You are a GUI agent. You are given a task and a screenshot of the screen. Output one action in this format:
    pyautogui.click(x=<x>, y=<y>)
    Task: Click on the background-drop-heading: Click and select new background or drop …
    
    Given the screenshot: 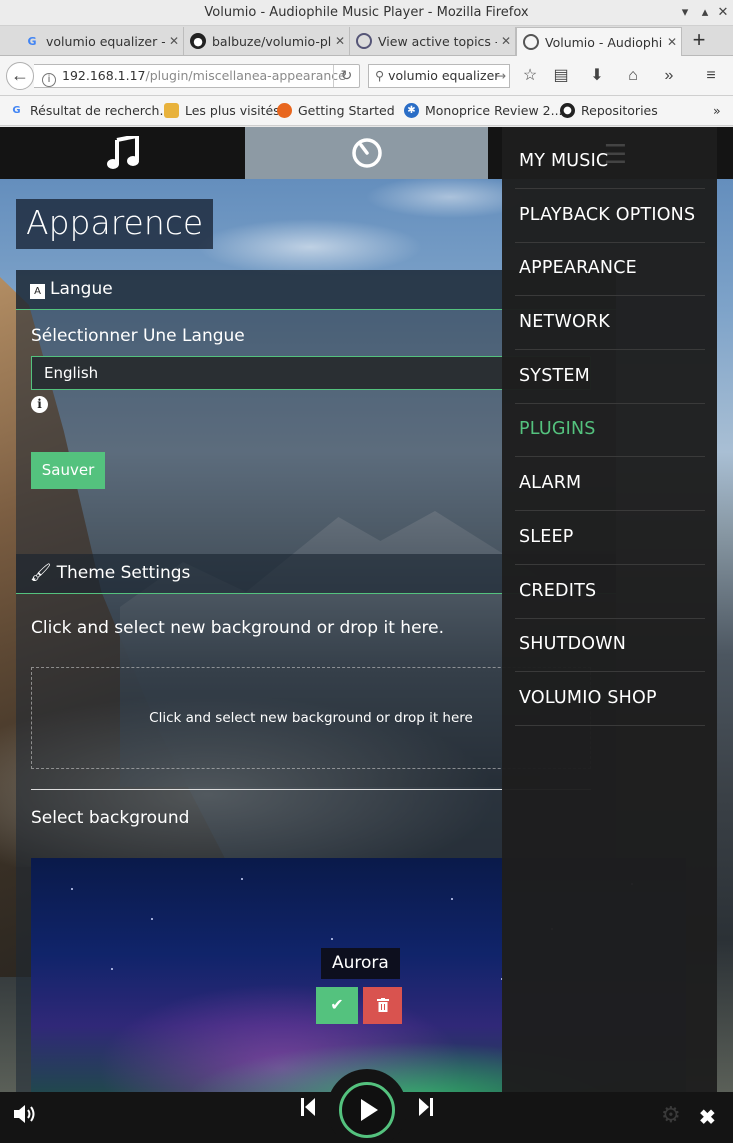 What is the action you would take?
    pyautogui.click(x=238, y=628)
    